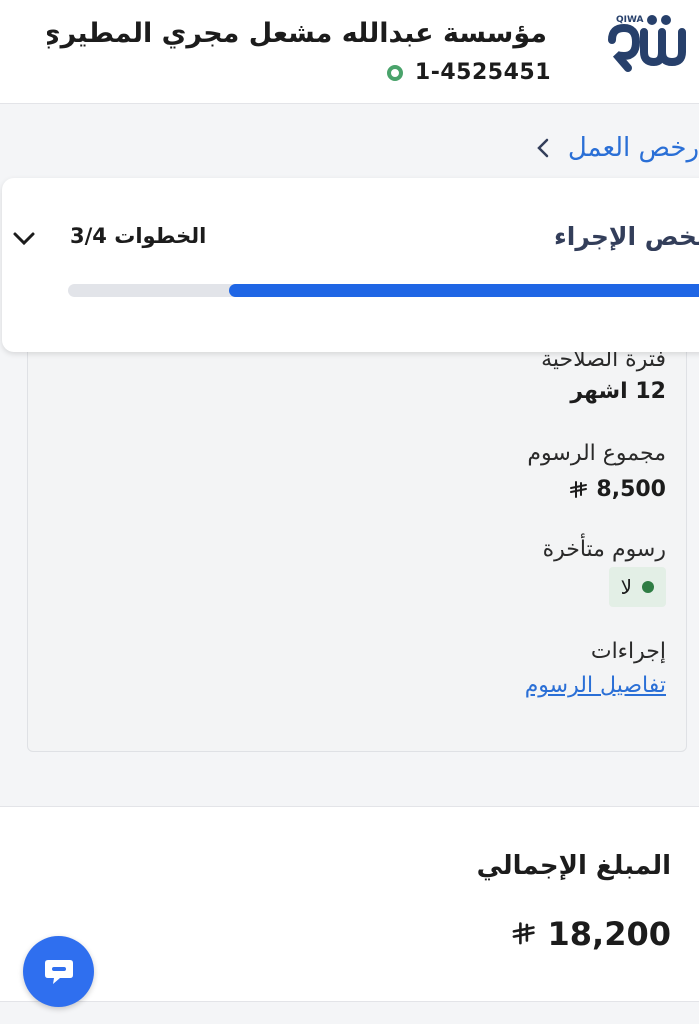 The height and width of the screenshot is (1024, 699). I want to click on total-amount-label: المبلغ الإجمالي, so click(573, 866).